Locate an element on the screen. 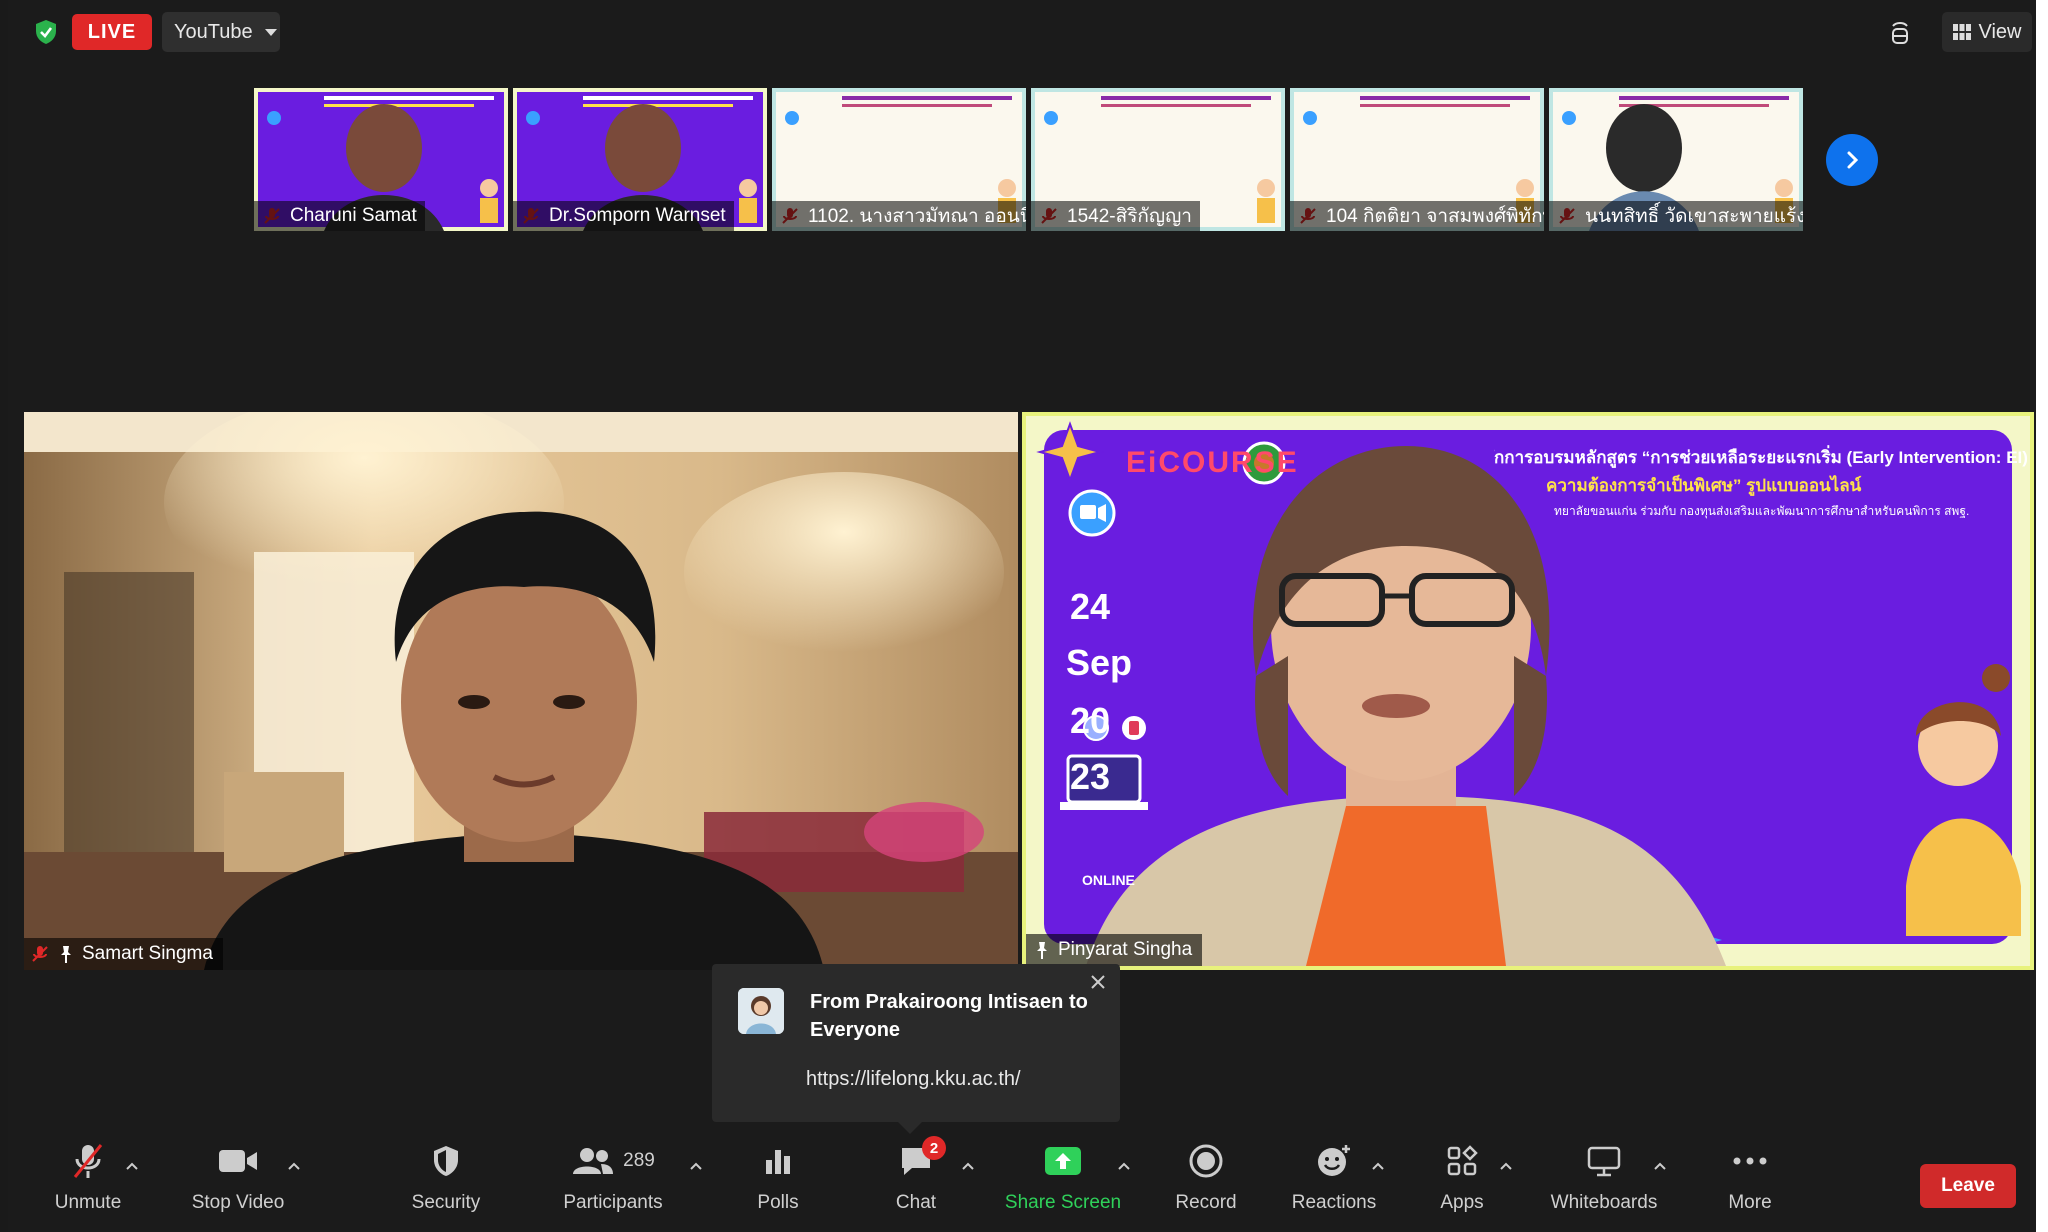  thumbnail-tile: 1102. นางสาวมัทณา ออนนิ่ม is located at coordinates (899, 159).